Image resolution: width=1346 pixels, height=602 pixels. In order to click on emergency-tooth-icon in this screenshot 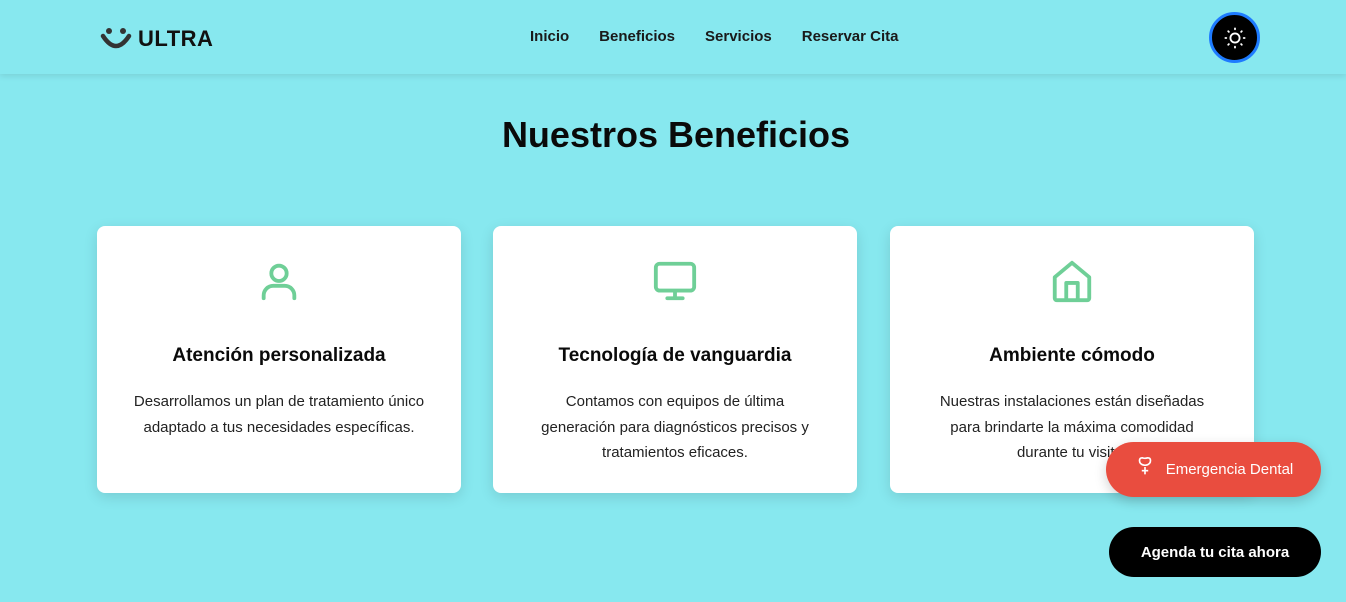, I will do `click(1145, 465)`.